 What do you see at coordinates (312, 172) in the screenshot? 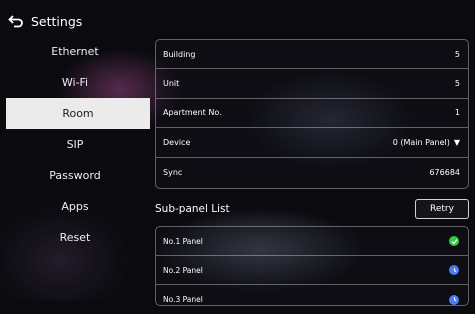
I see `sync-row: Sync 676684` at bounding box center [312, 172].